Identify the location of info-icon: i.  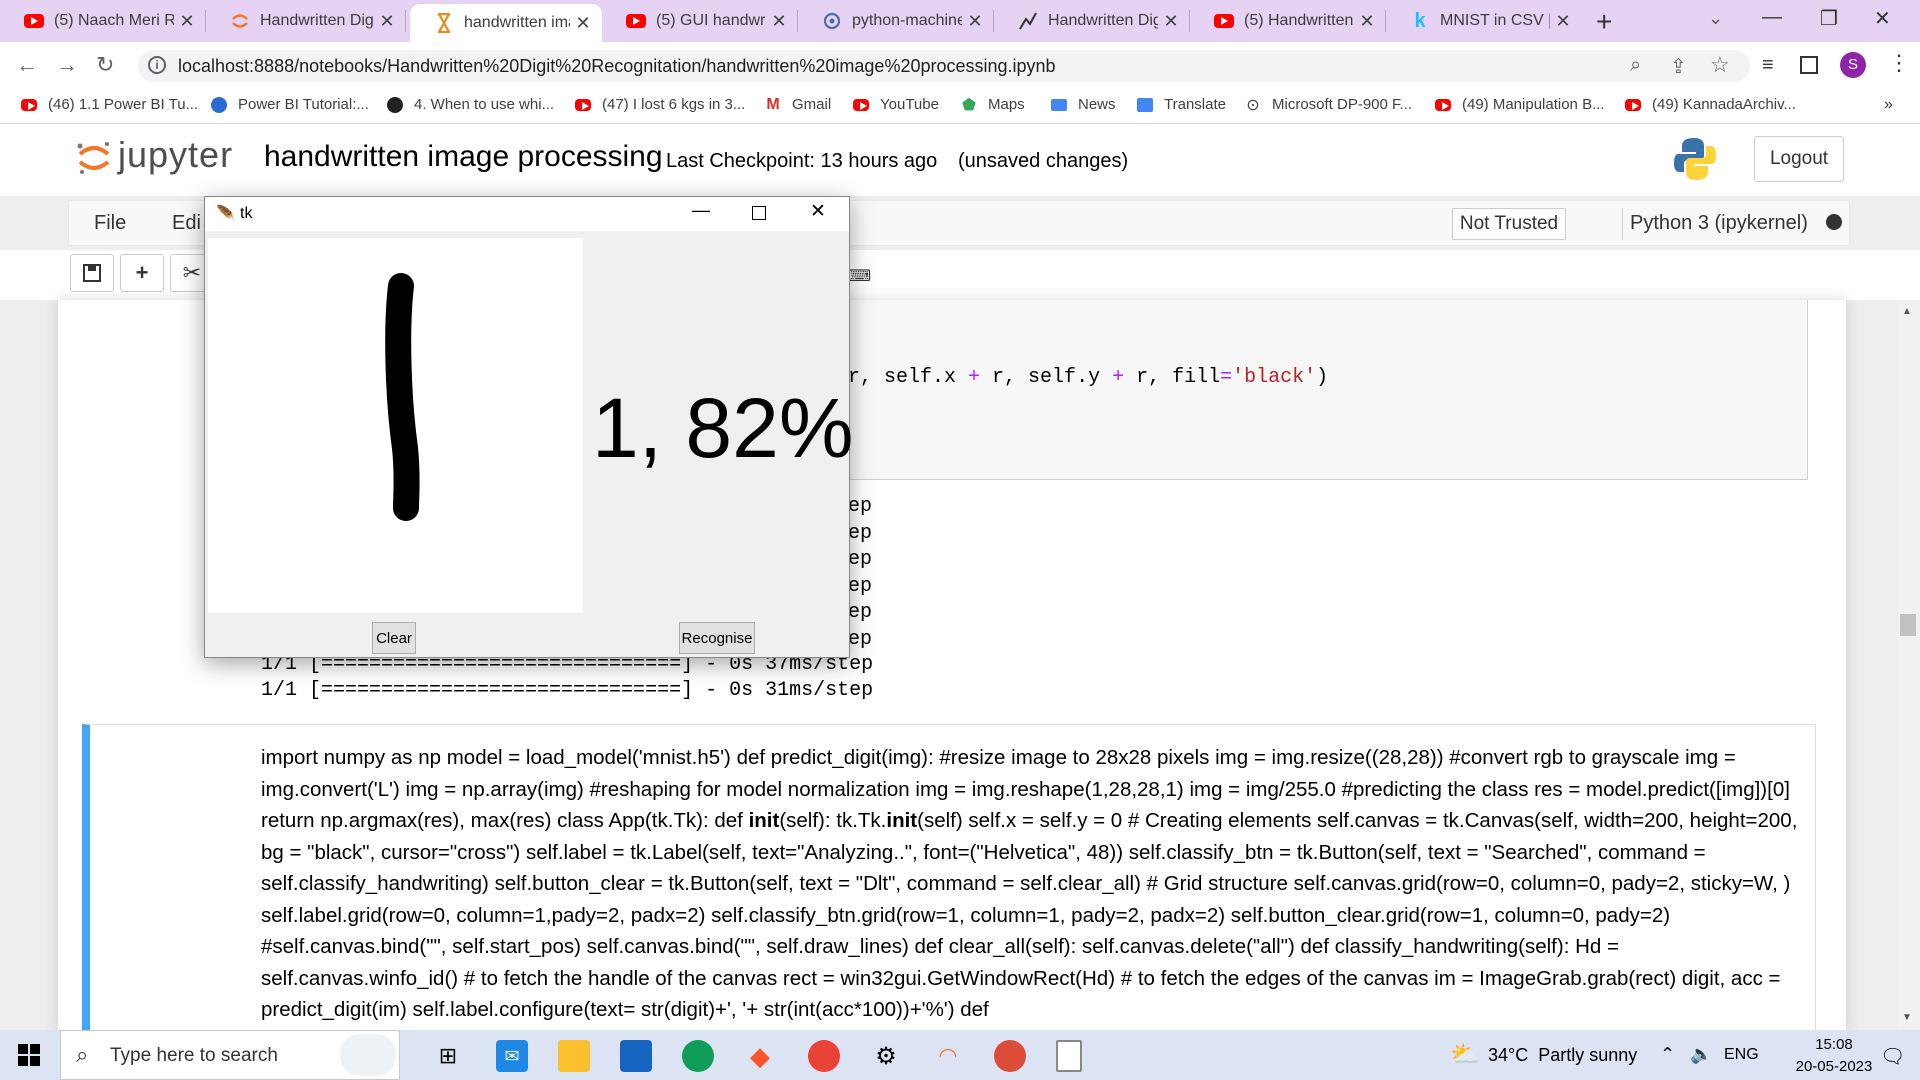
(157, 65).